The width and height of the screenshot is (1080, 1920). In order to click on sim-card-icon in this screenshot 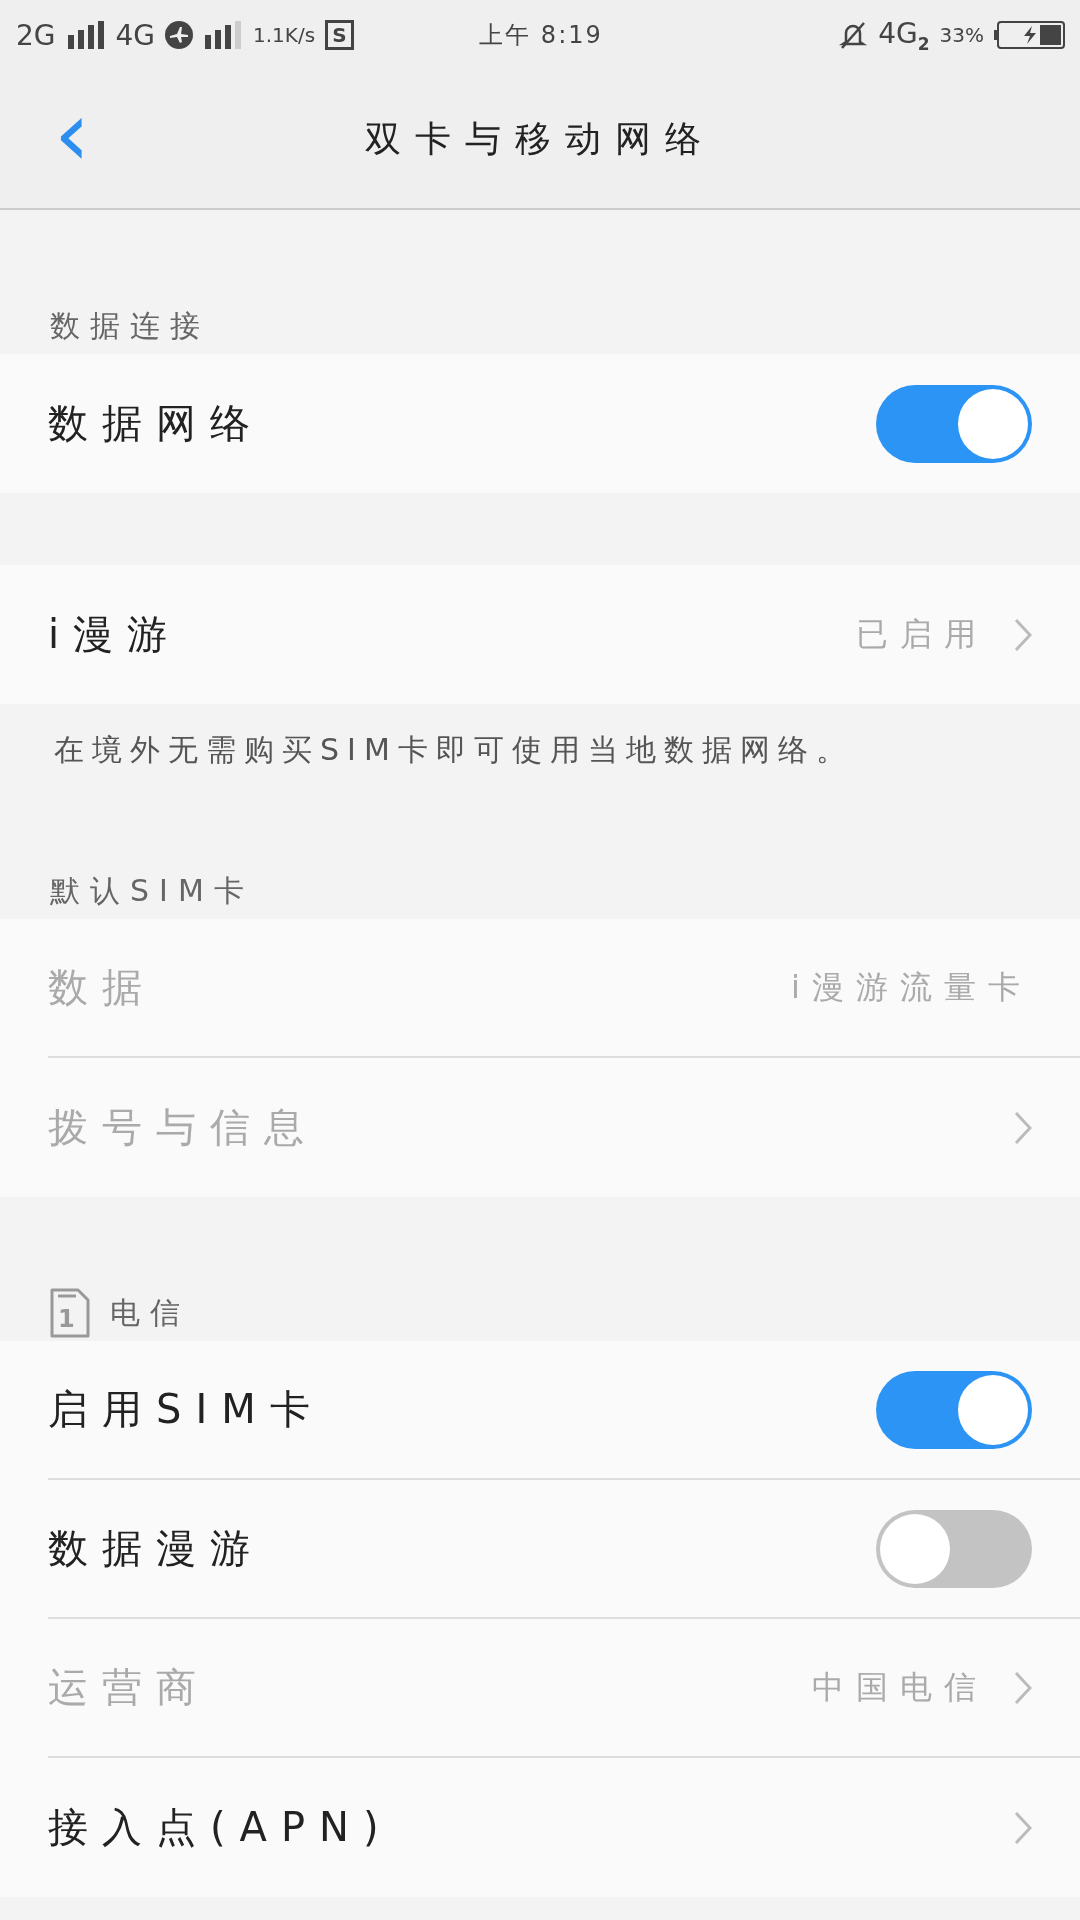, I will do `click(70, 1313)`.